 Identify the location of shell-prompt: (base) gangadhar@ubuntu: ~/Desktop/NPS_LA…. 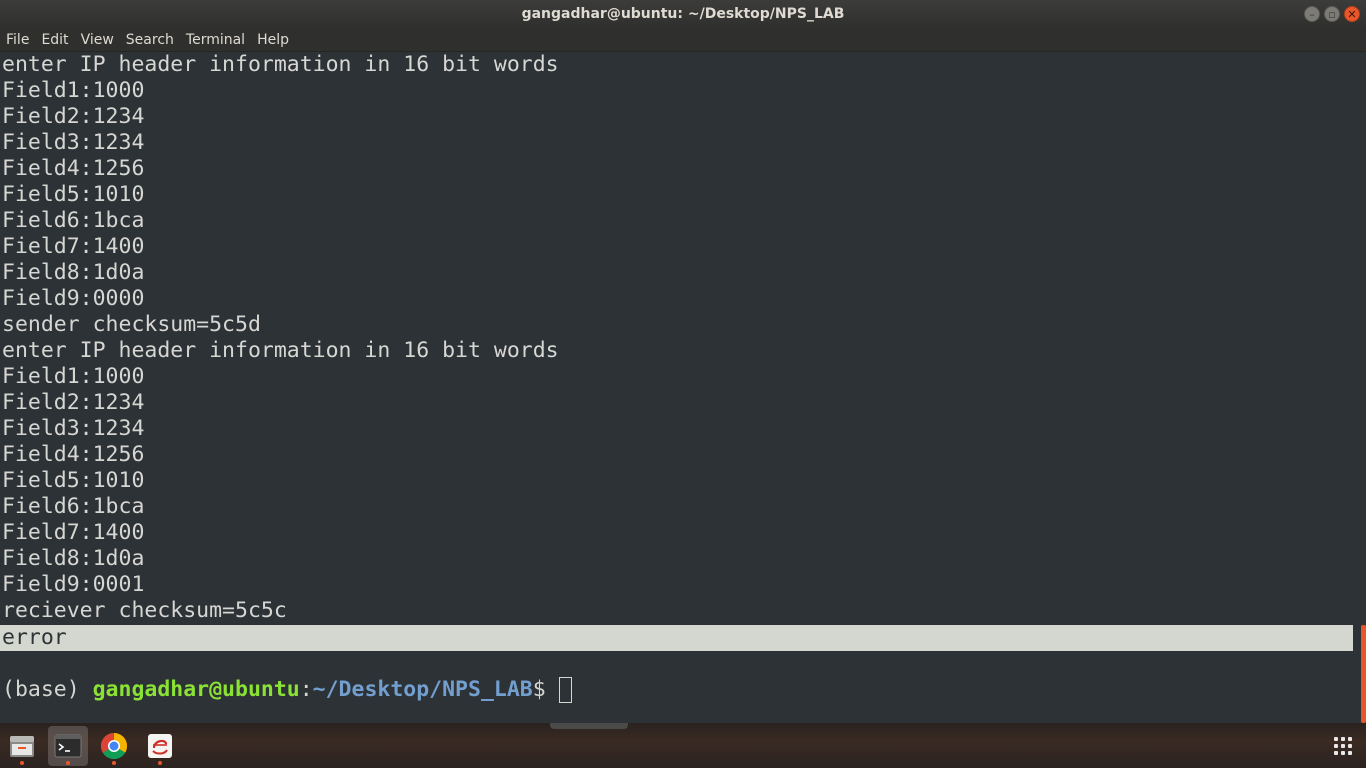
(287, 690).